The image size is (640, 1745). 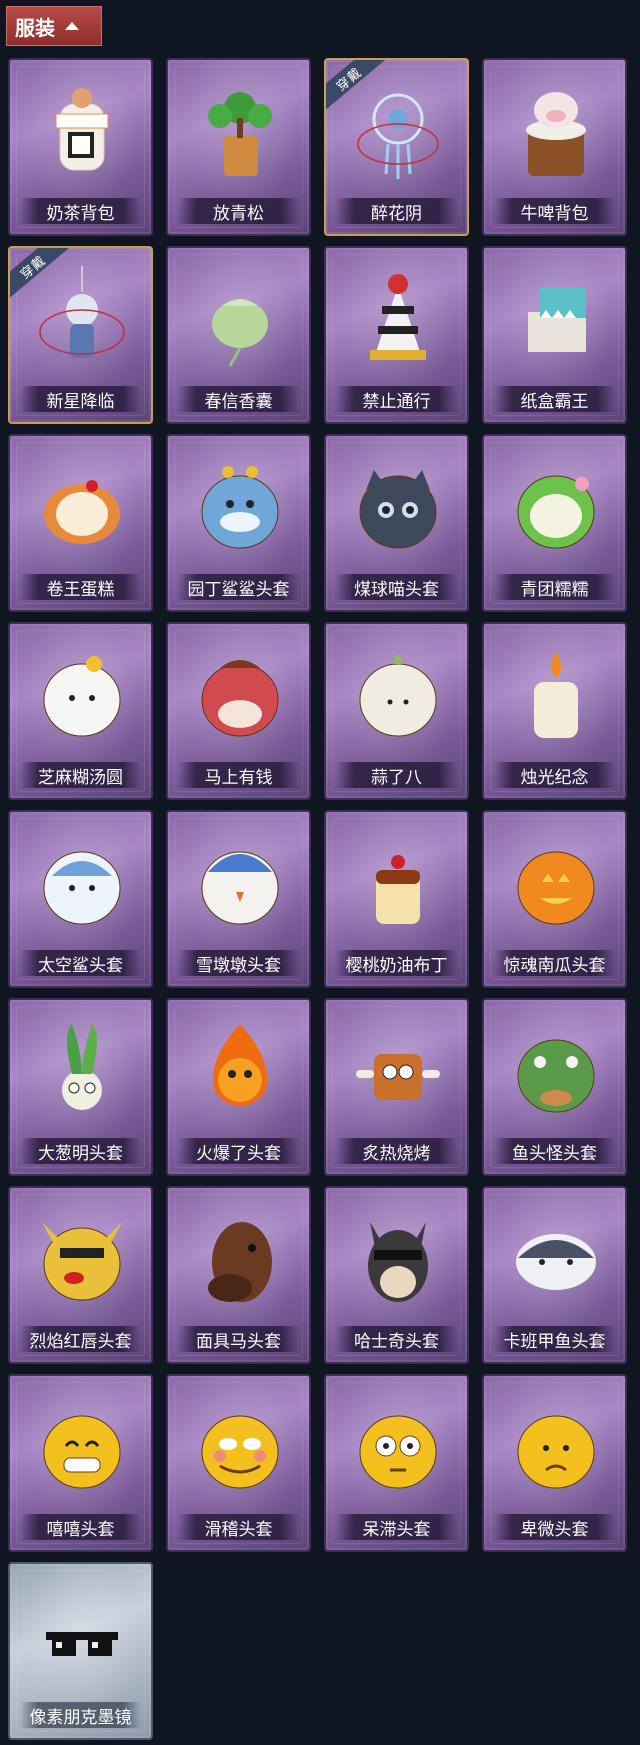 I want to click on item-card: 卷王蛋糕, so click(x=80, y=523).